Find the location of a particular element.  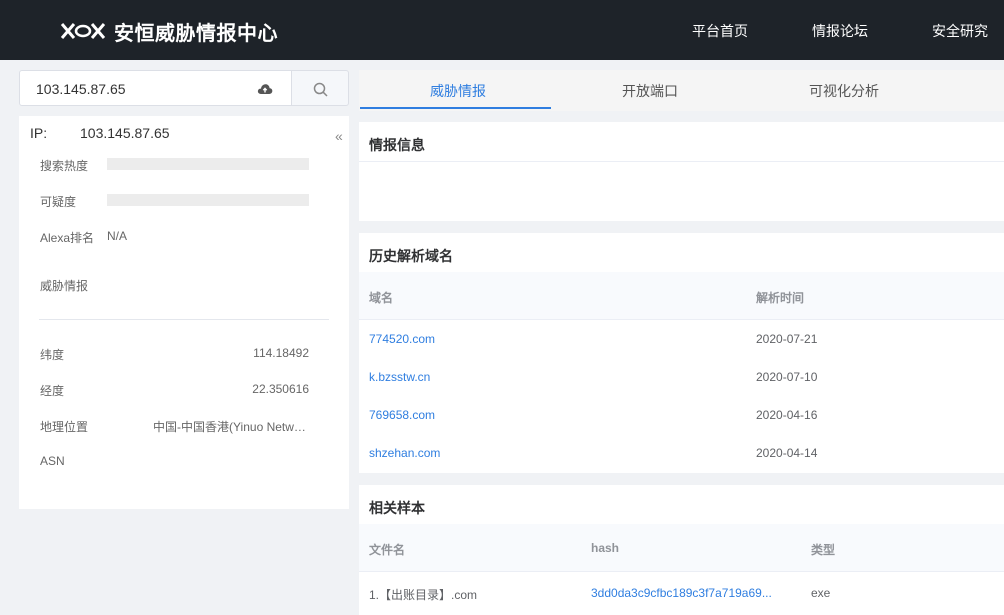

ip-label: IP: is located at coordinates (39, 133).